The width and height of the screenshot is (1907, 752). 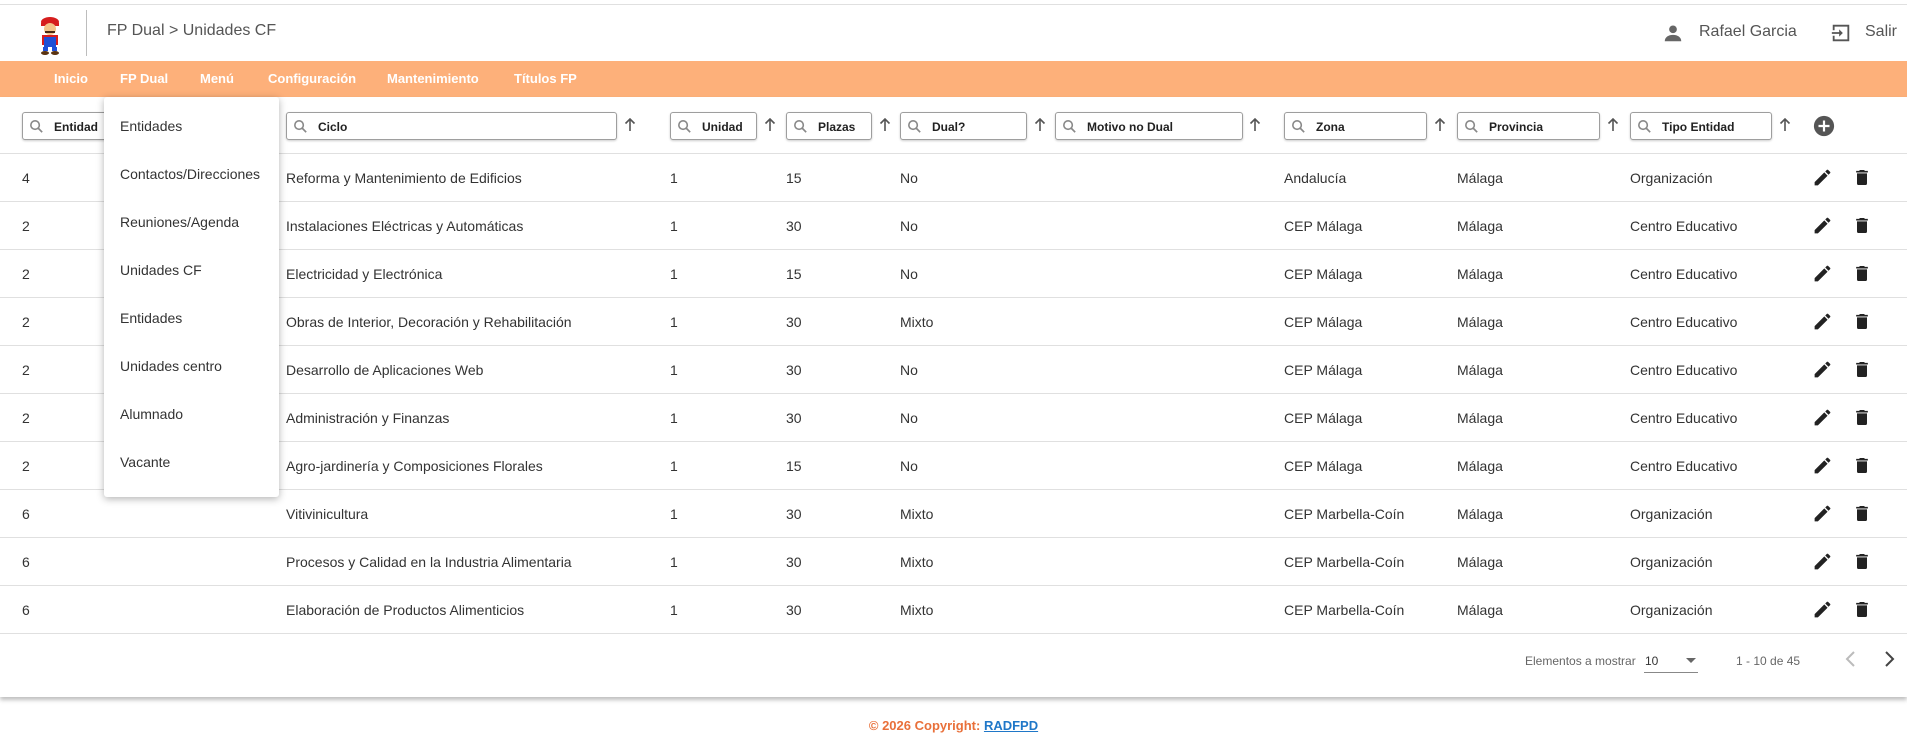 What do you see at coordinates (1824, 126) in the screenshot?
I see `add-circle-icon` at bounding box center [1824, 126].